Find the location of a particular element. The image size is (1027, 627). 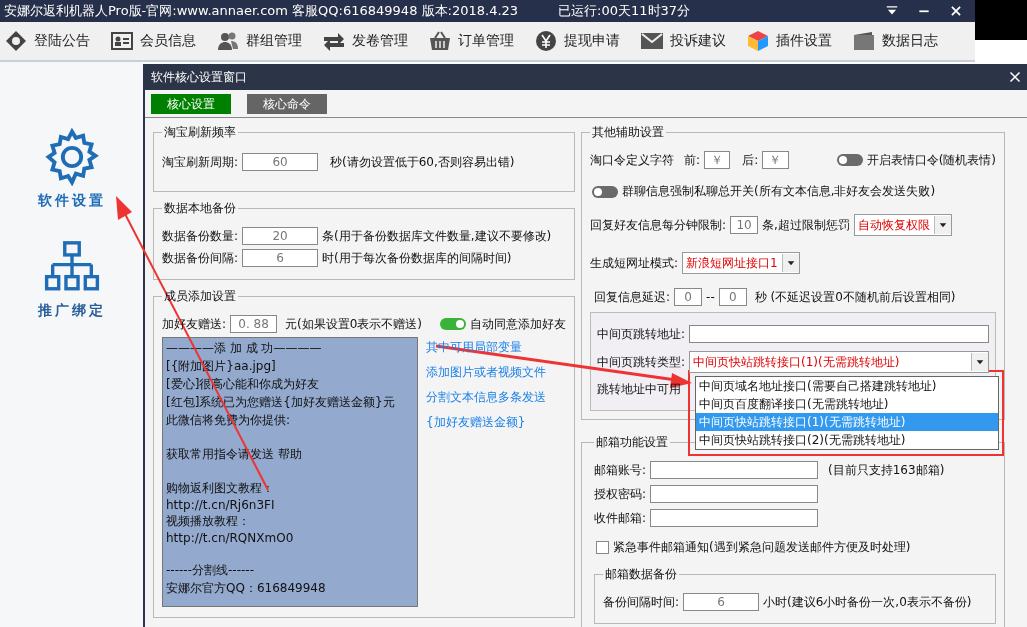

hint-text: 条,超过限制惩罚 is located at coordinates (806, 225).